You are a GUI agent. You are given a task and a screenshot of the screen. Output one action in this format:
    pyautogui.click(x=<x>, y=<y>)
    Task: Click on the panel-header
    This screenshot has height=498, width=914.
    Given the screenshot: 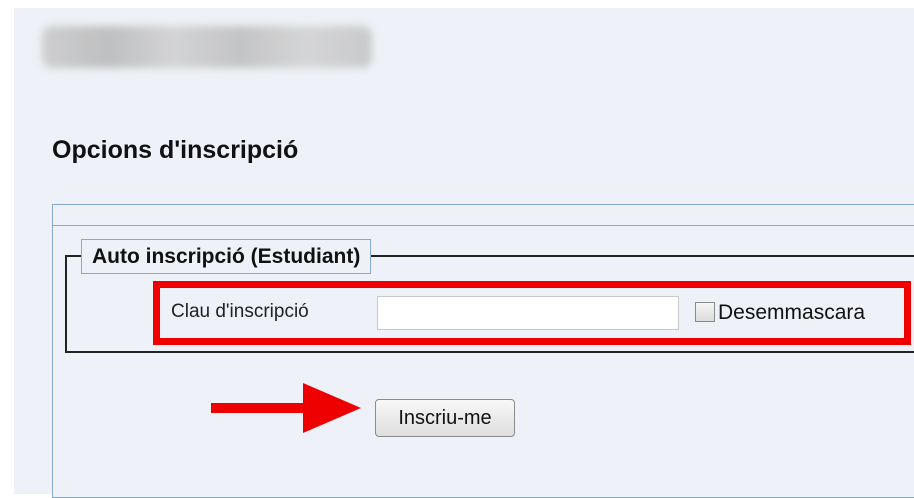 What is the action you would take?
    pyautogui.click(x=483, y=215)
    